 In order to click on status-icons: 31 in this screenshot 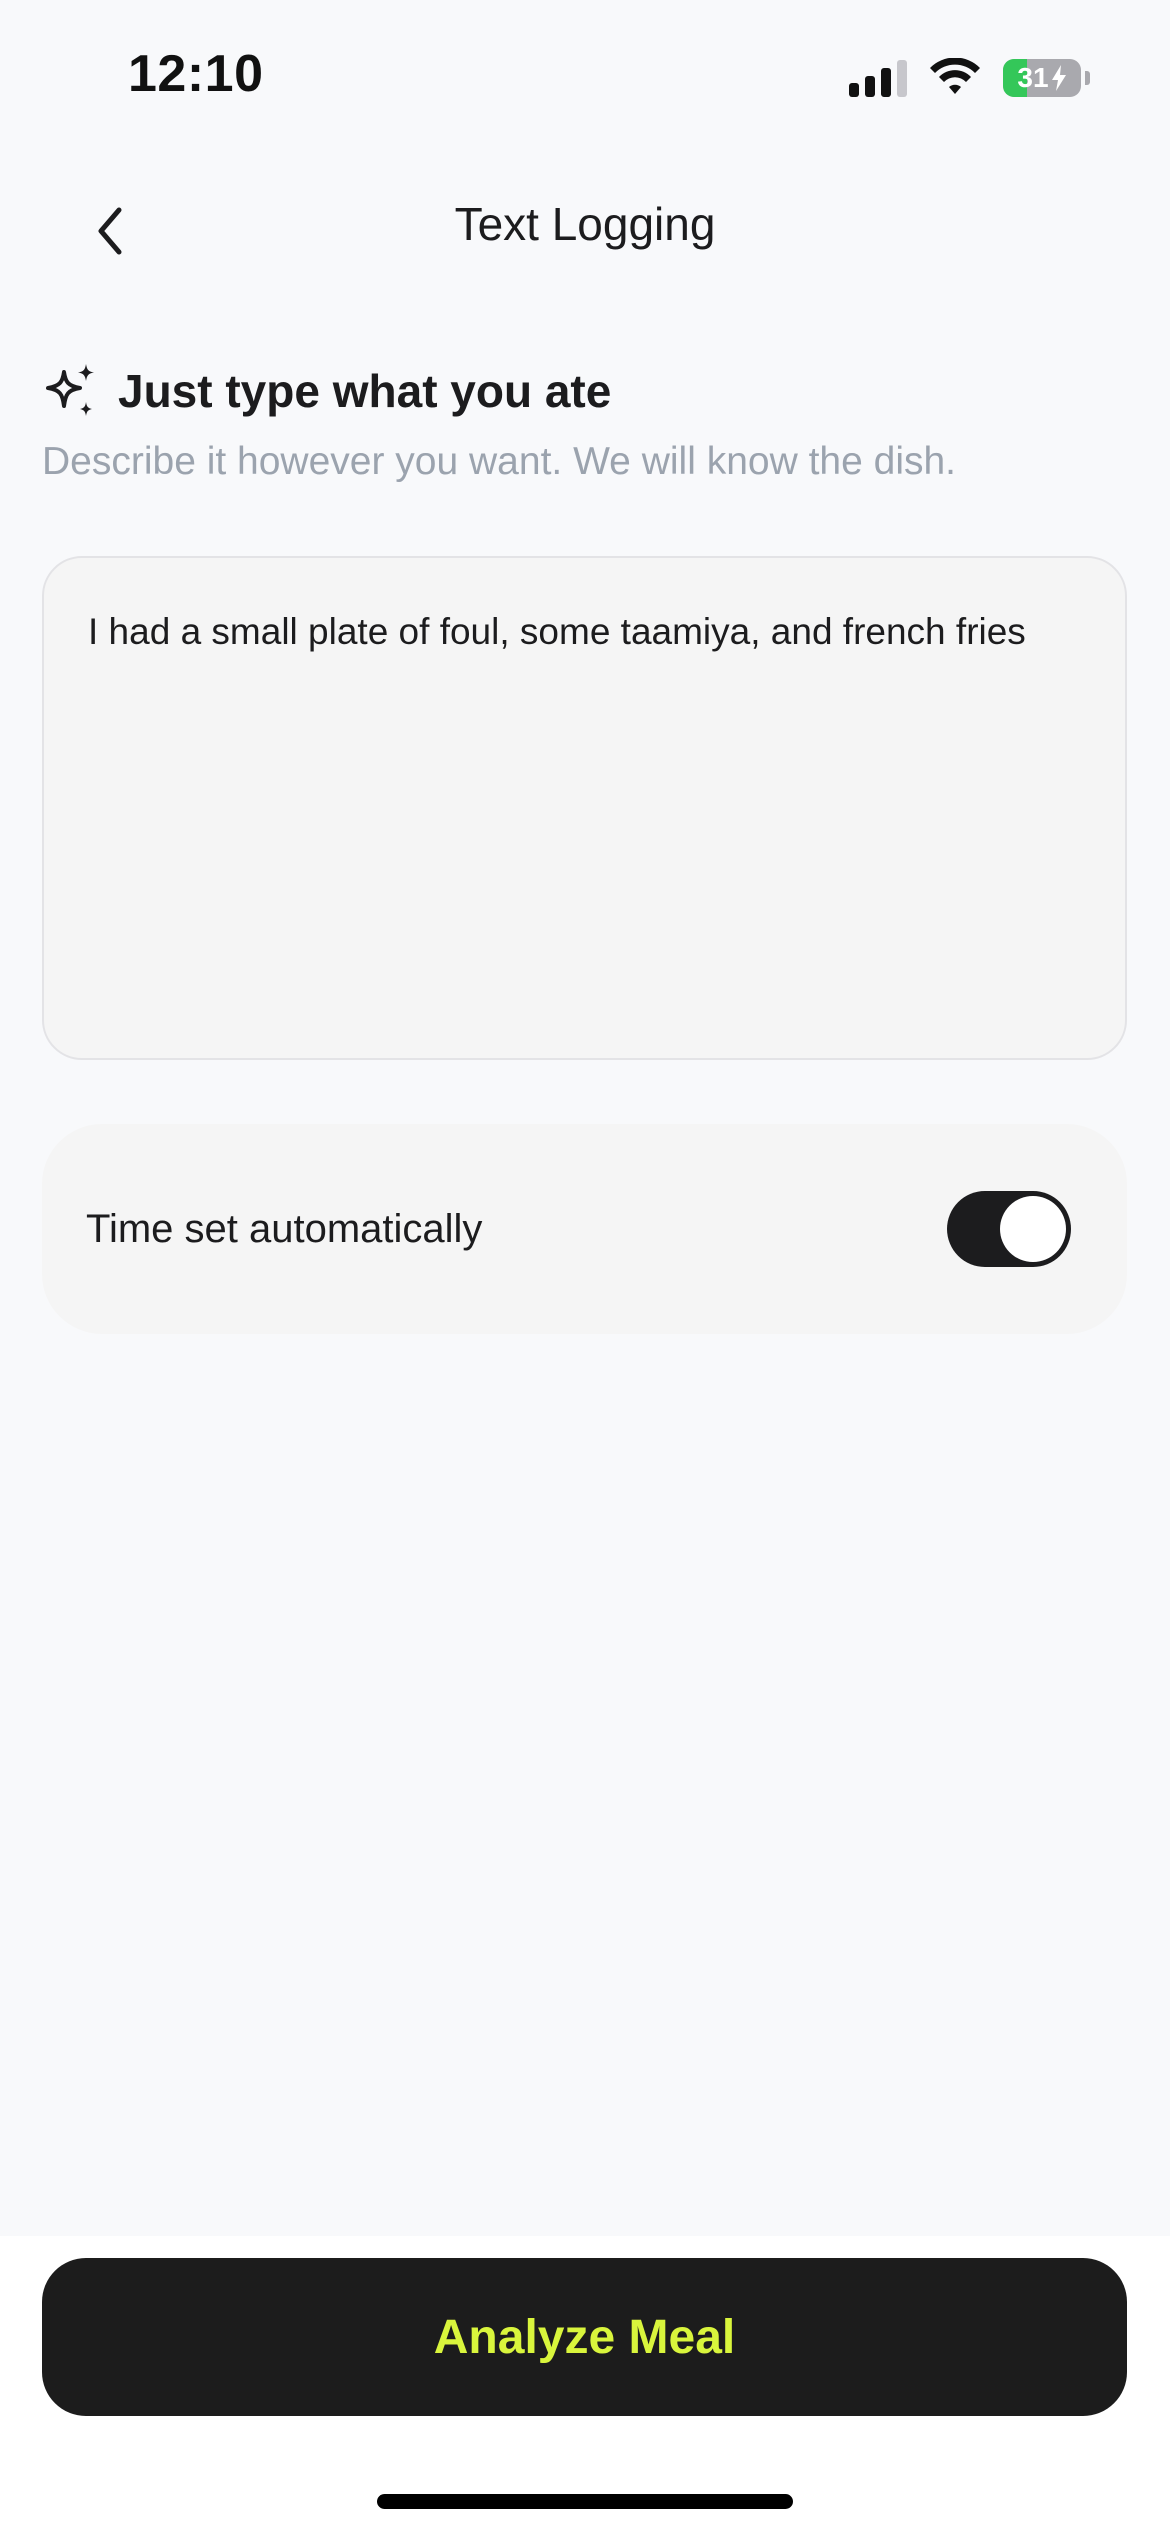, I will do `click(969, 78)`.